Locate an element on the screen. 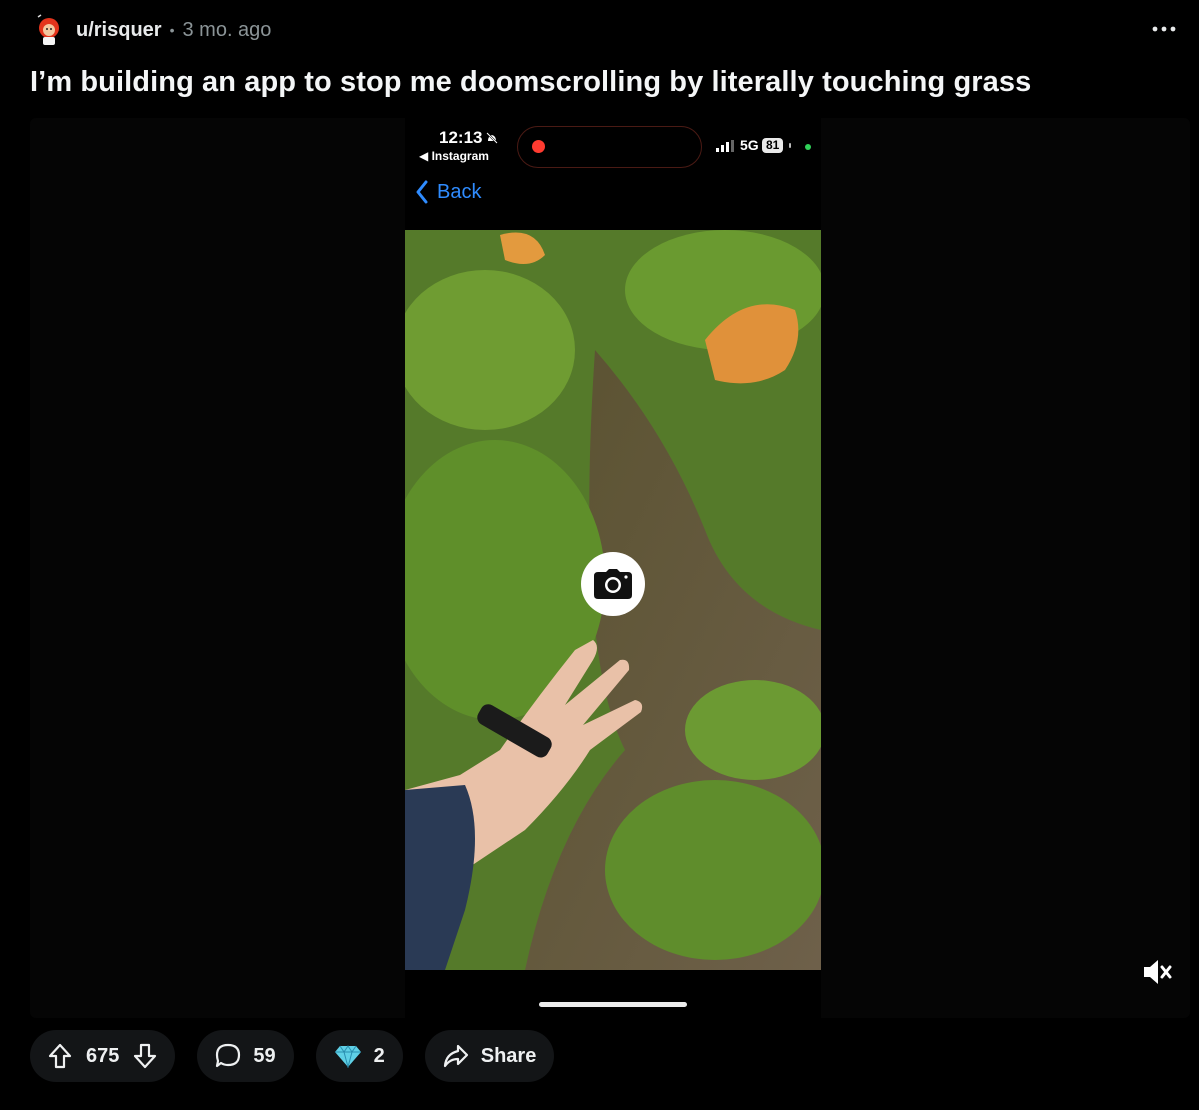  battery-tip is located at coordinates (790, 145).